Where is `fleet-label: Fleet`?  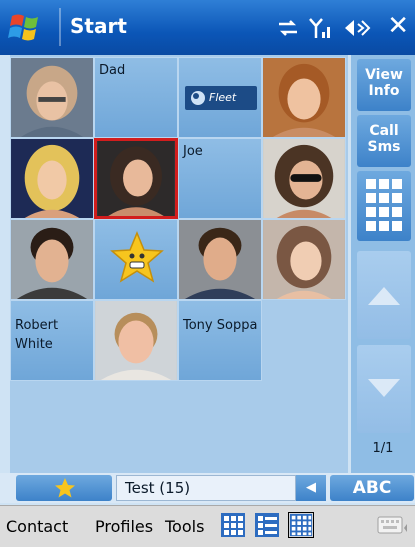 fleet-label: Fleet is located at coordinates (223, 97).